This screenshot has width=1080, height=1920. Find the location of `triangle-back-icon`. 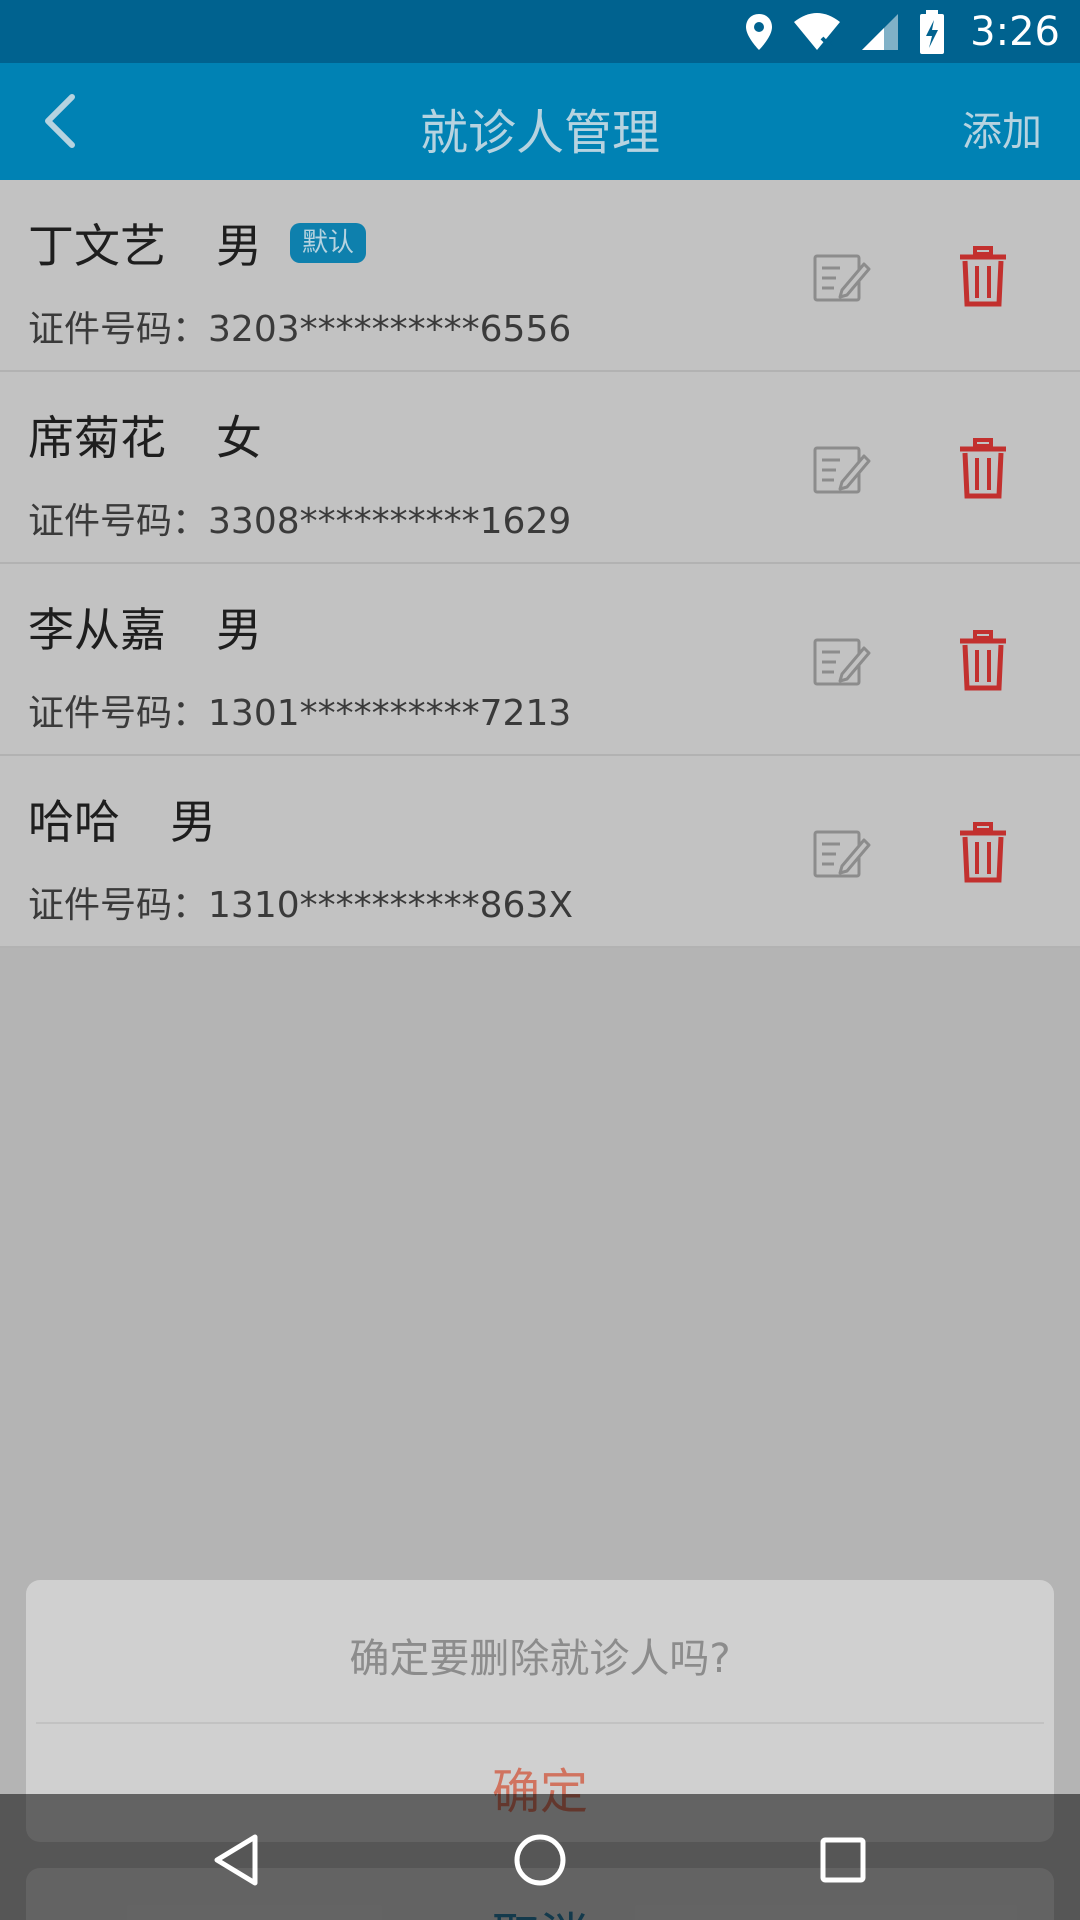

triangle-back-icon is located at coordinates (236, 1860).